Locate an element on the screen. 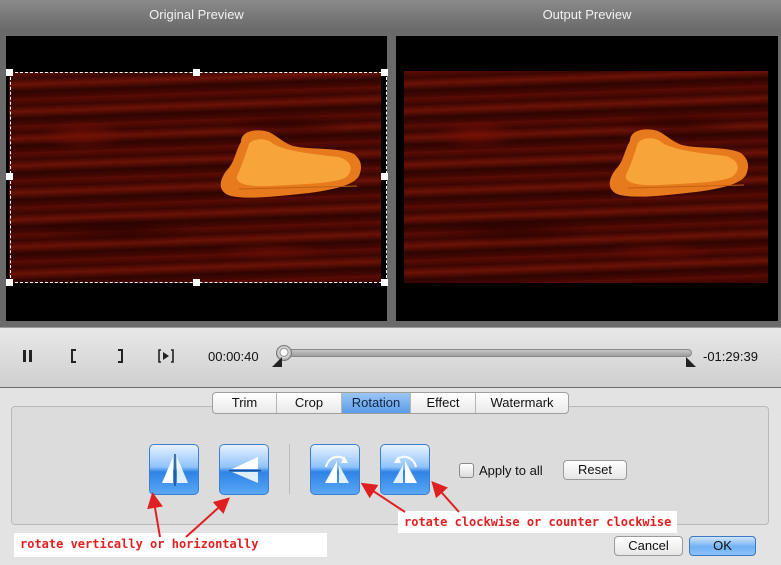 This screenshot has width=781, height=565. annotation-arrows is located at coordinates (303, 509).